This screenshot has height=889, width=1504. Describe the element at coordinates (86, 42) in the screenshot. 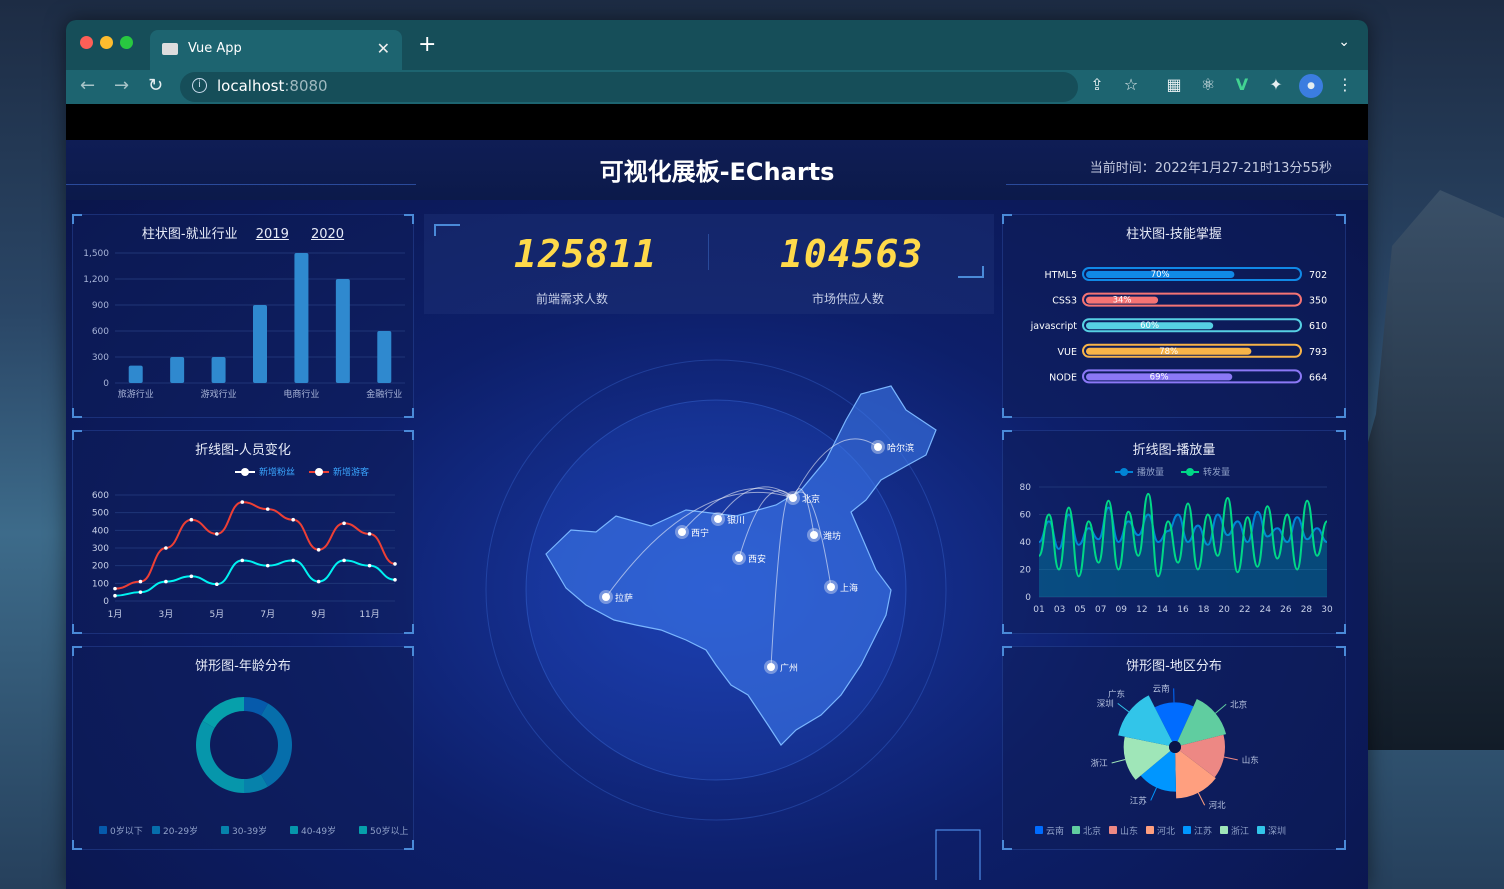

I see `close-window-button` at that location.